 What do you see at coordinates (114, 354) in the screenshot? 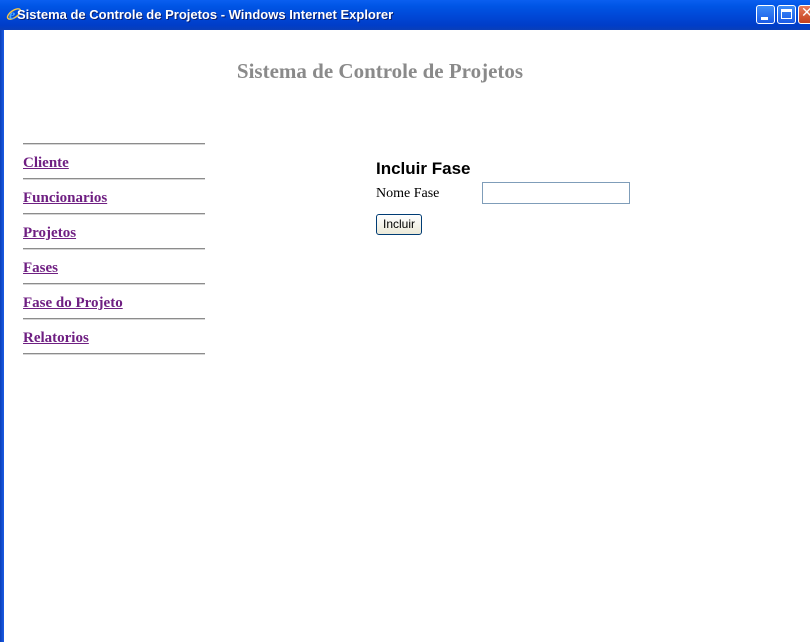
I see `nav-divider` at bounding box center [114, 354].